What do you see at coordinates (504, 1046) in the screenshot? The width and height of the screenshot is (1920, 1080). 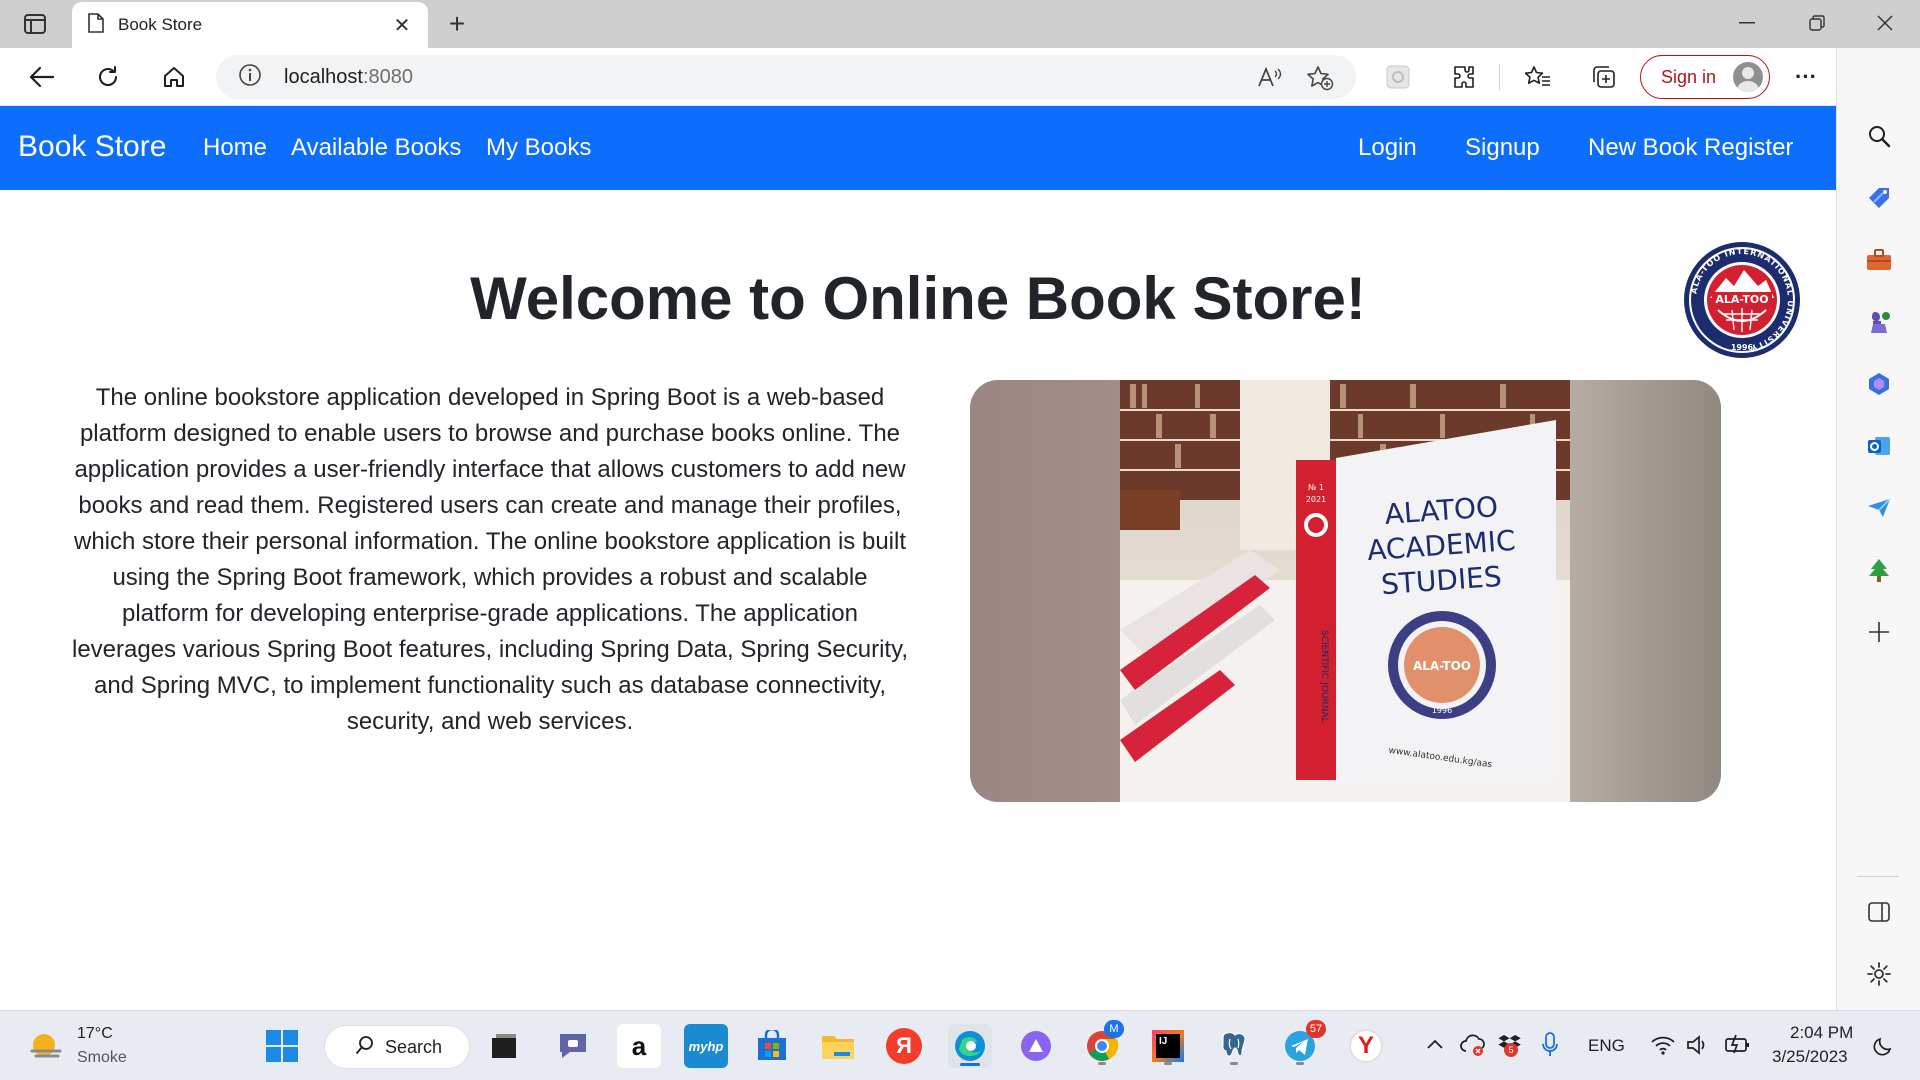 I see `task-view-icon` at bounding box center [504, 1046].